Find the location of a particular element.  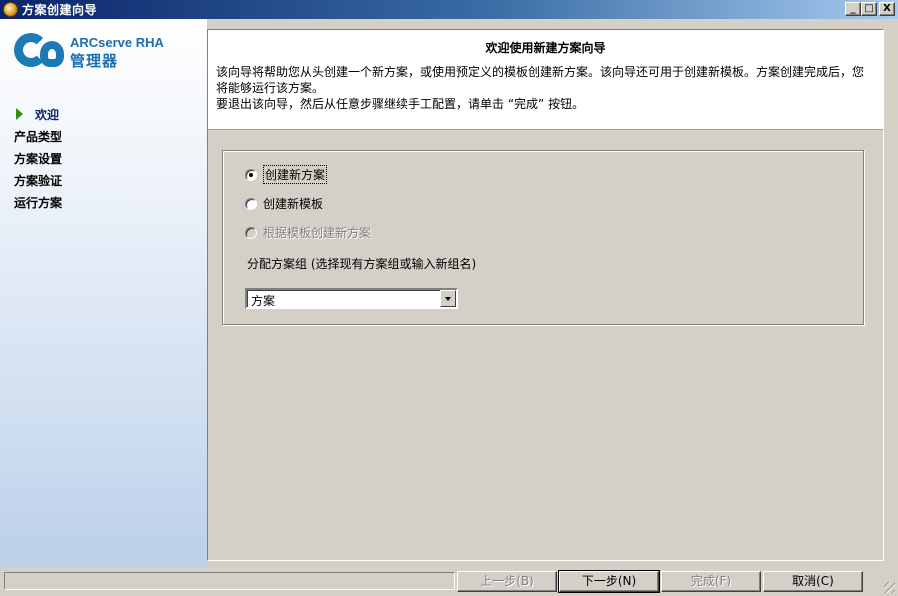

scenario-group-label: 分配方案组 (选择现有方案组或输入新组名) is located at coordinates (362, 264).